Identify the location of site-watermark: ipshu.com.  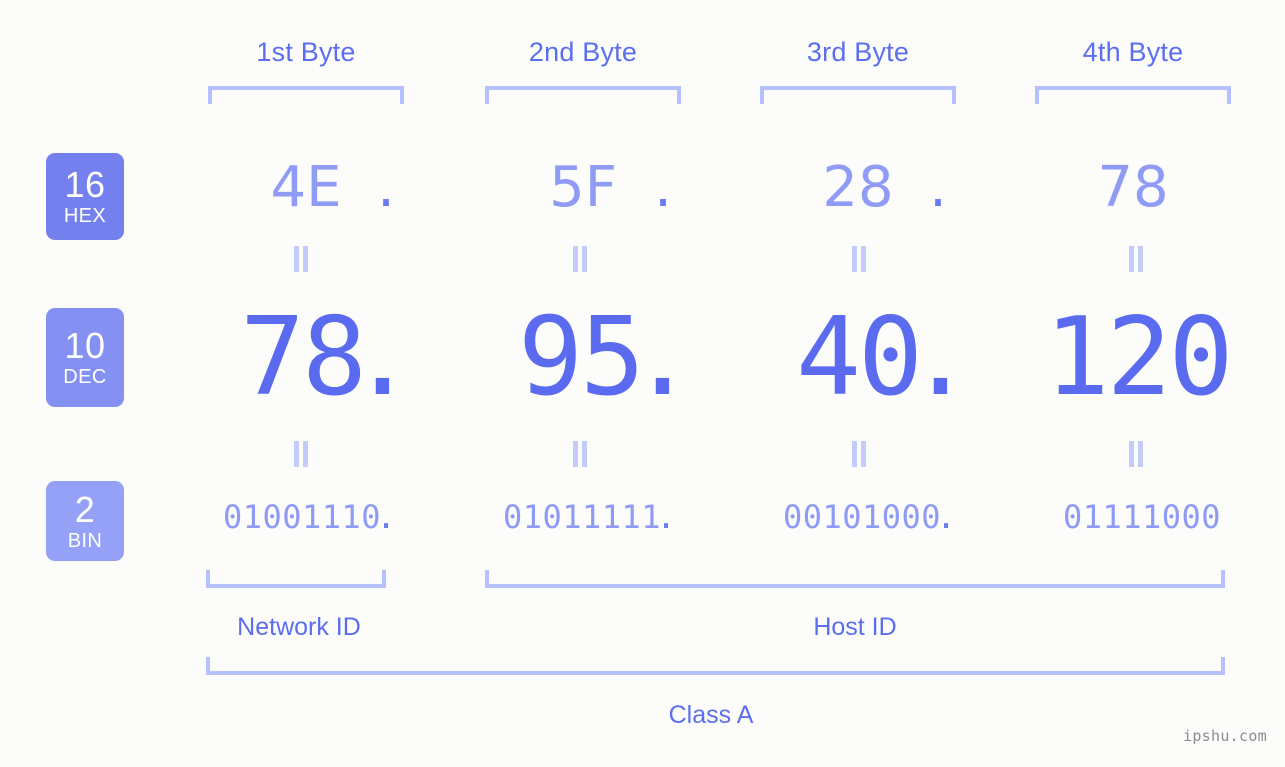
(1225, 736).